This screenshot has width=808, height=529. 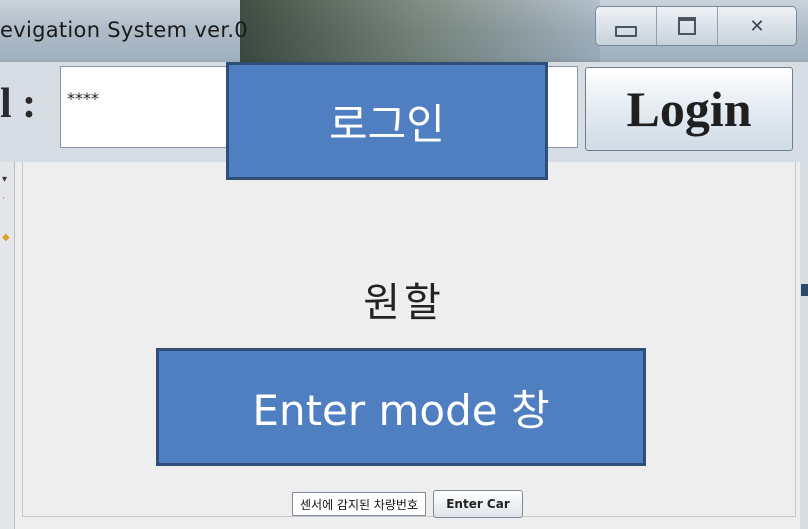 I want to click on maximize-icon, so click(x=687, y=26).